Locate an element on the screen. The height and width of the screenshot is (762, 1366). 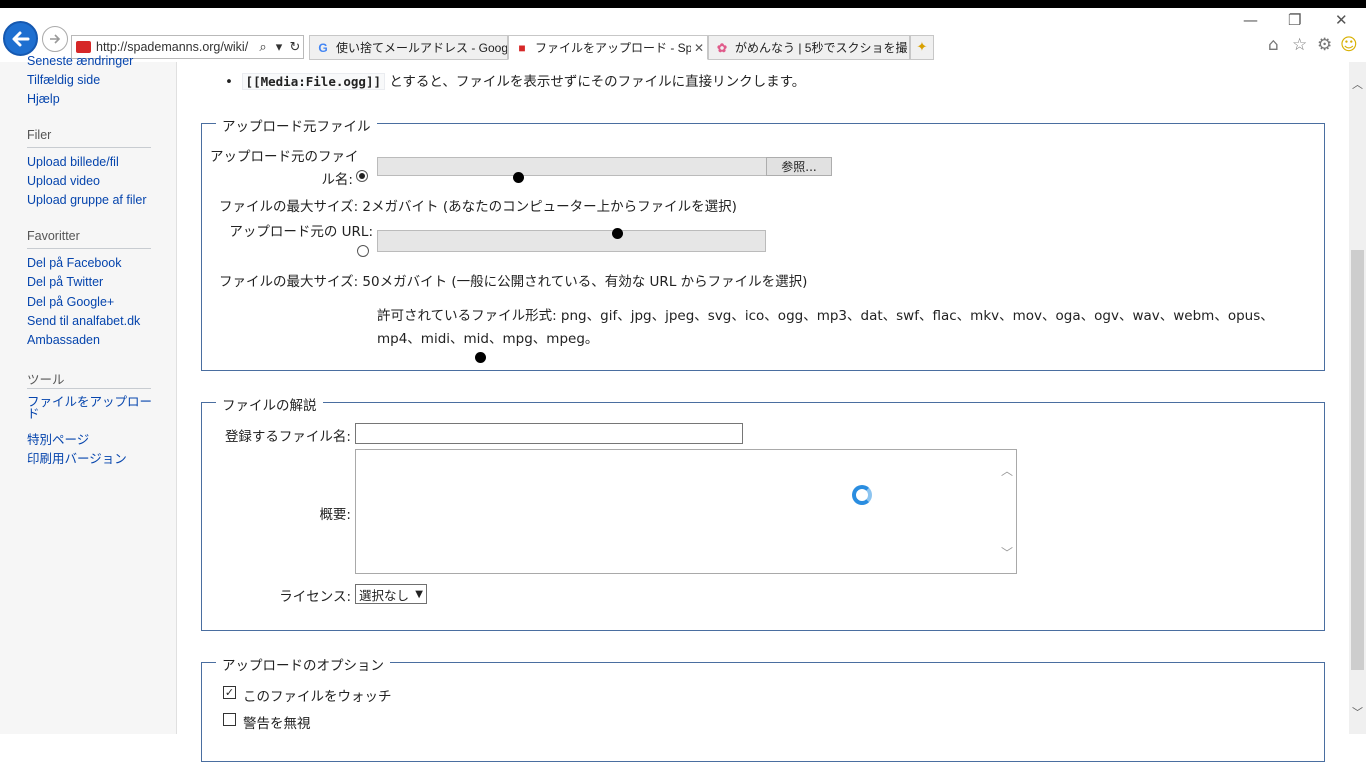
license-select: 選択なし ▼ is located at coordinates (391, 594).